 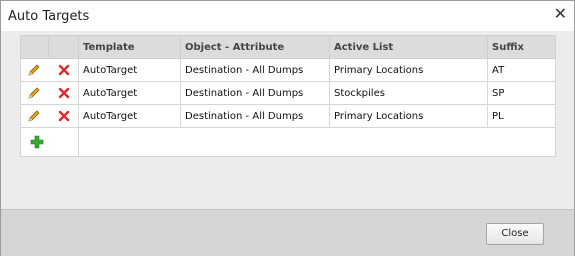 I want to click on cell-suffix: PL, so click(x=521, y=116).